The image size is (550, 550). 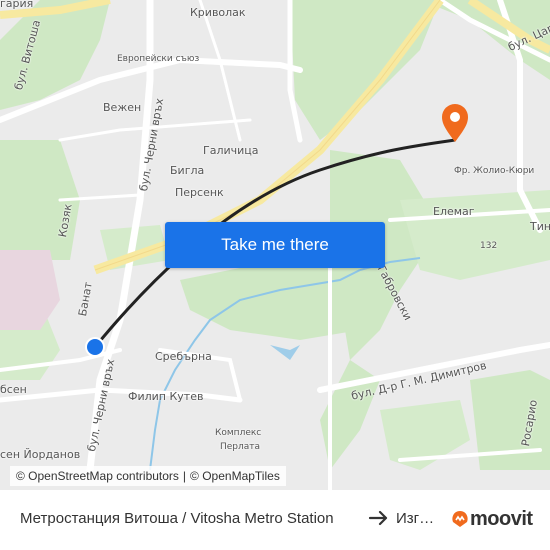 I want to click on street-label: гария, so click(x=17, y=5).